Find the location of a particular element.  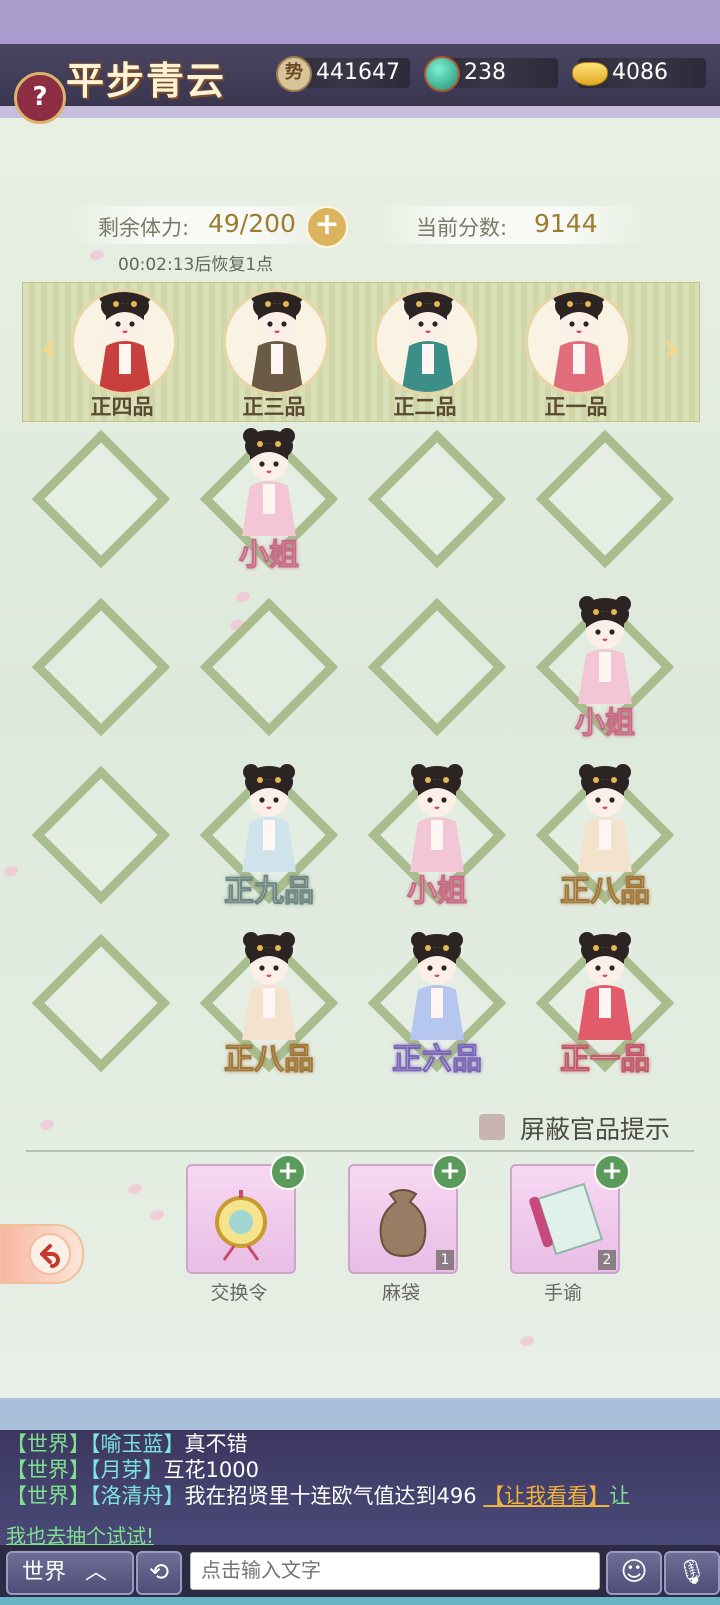

status-band is located at coordinates (360, 22).